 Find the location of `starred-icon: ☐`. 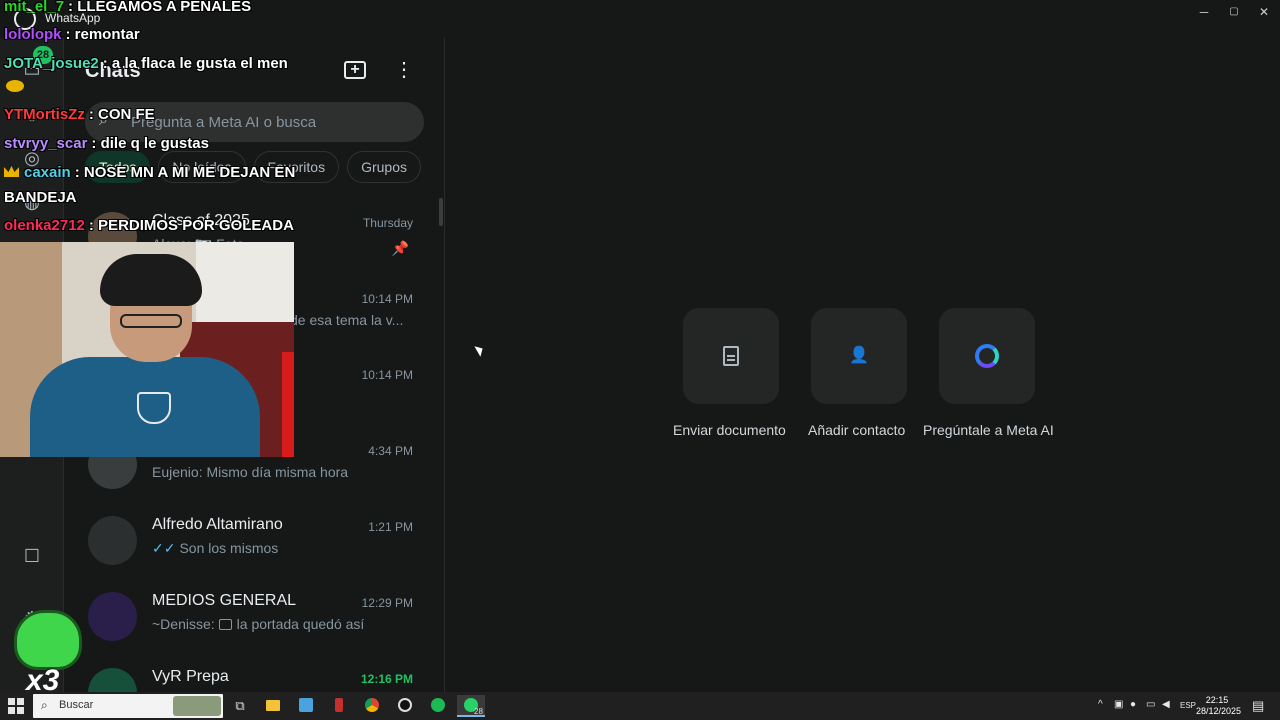

starred-icon: ☐ is located at coordinates (32, 556).